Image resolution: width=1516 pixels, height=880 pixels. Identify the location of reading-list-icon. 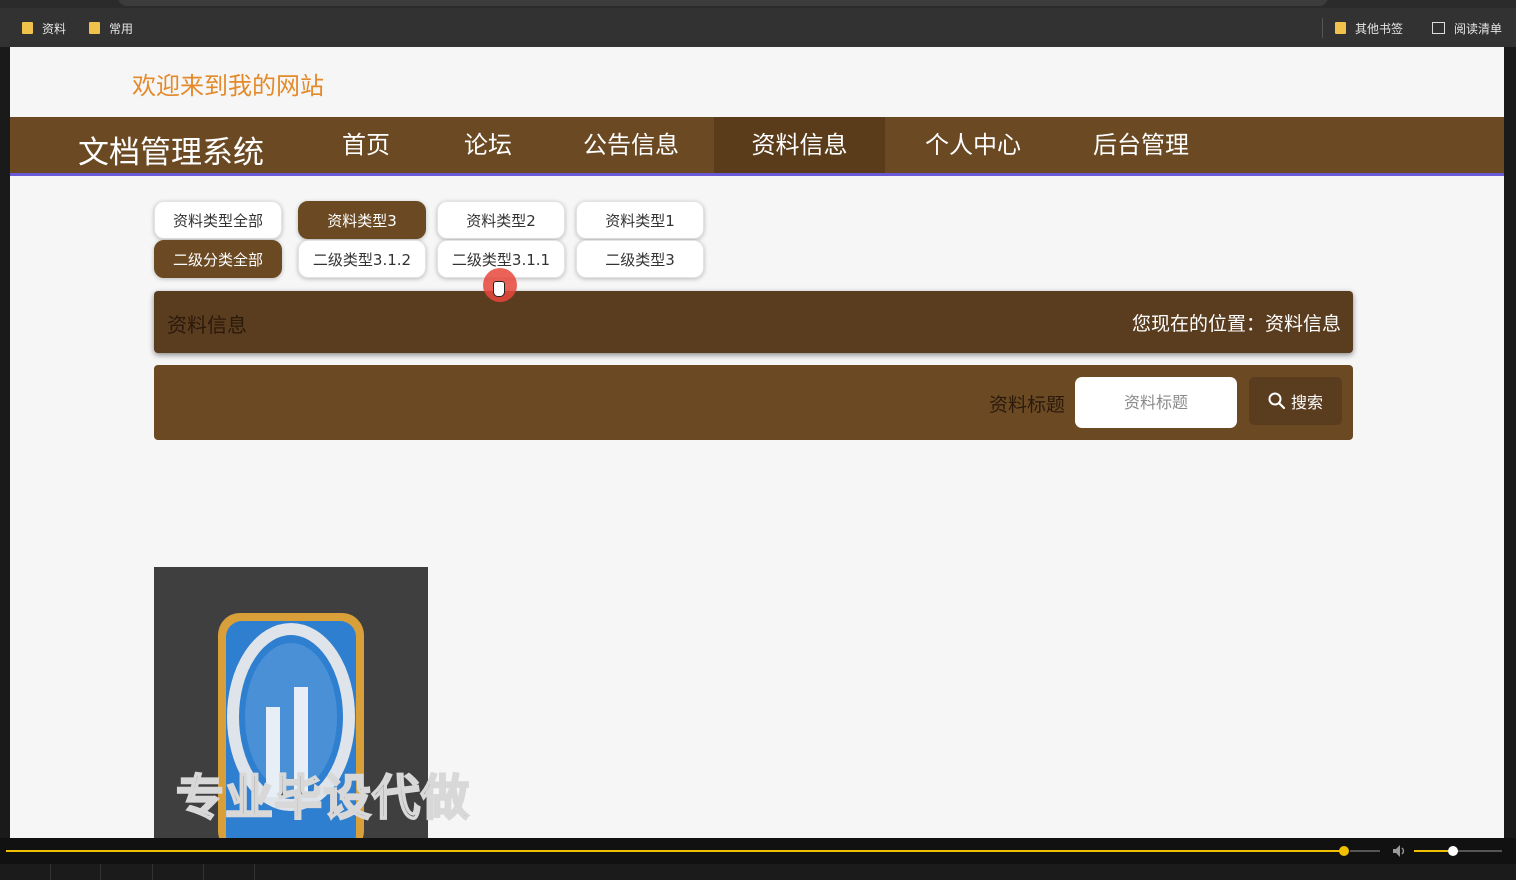
(1438, 28).